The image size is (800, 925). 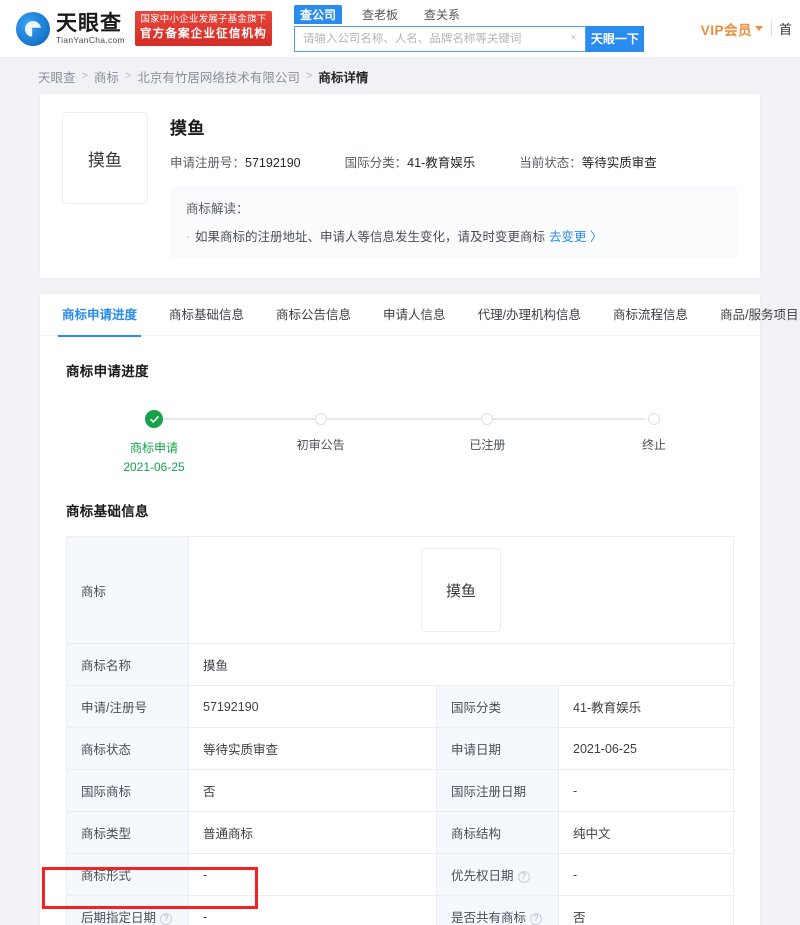 I want to click on cell-label-subsequent-designation-date: 后期指定日期?, so click(x=127, y=910).